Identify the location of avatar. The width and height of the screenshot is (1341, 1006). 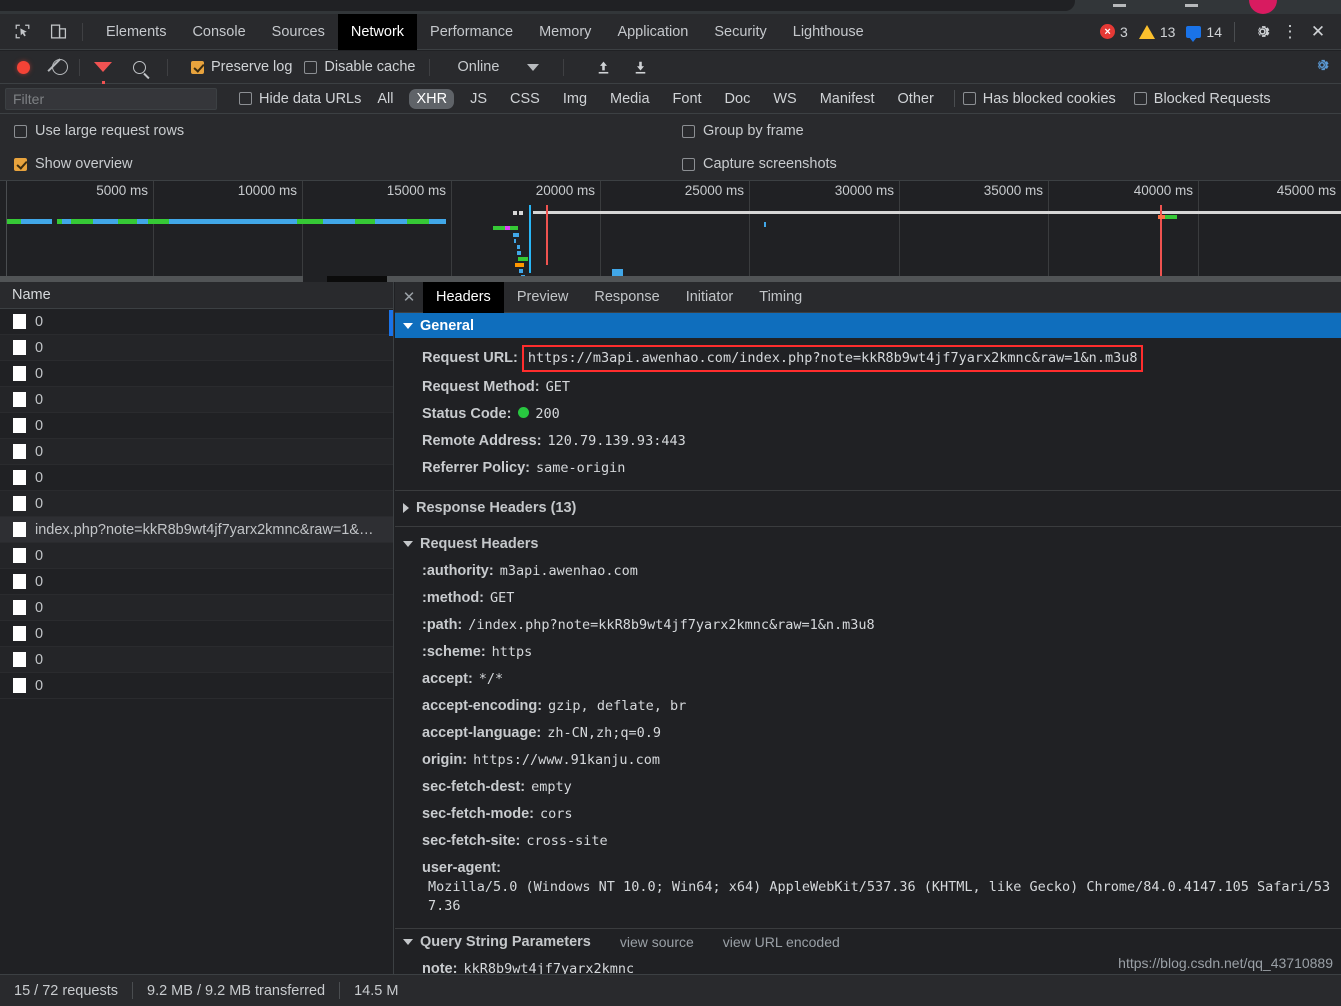
(1263, 7).